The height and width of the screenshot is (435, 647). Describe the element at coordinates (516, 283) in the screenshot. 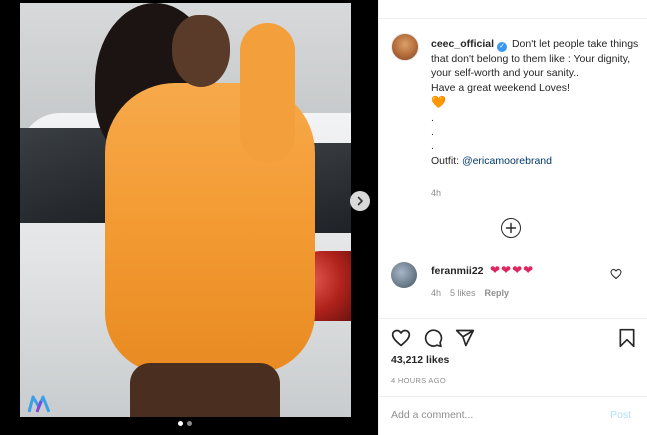

I see `comment-item: feranmii22 ❤❤❤❤ 4h 5 likes Reply` at that location.